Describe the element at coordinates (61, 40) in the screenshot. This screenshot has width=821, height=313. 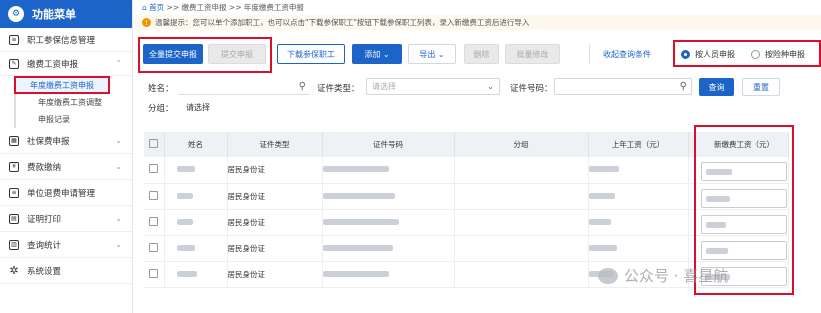
I see `sidebar-item-label: 职工参保信息管理` at that location.